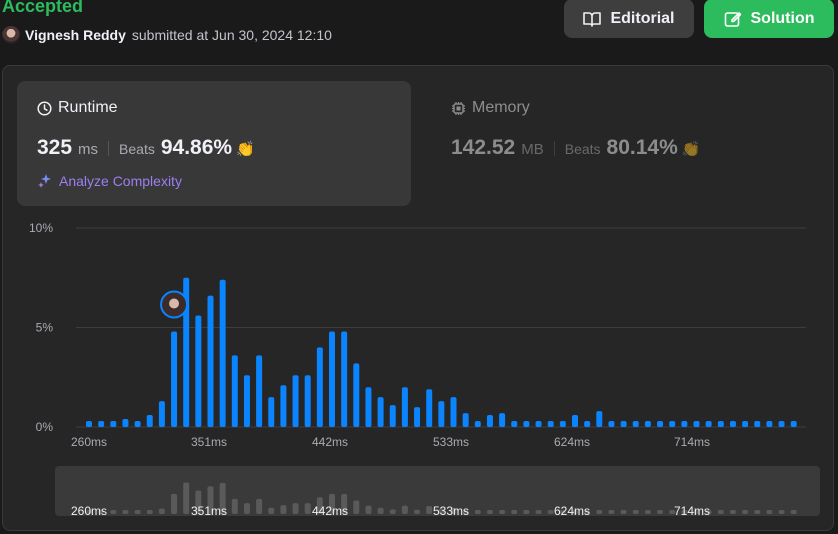 The image size is (838, 534). What do you see at coordinates (174, 303) in the screenshot?
I see `avatar-face` at bounding box center [174, 303].